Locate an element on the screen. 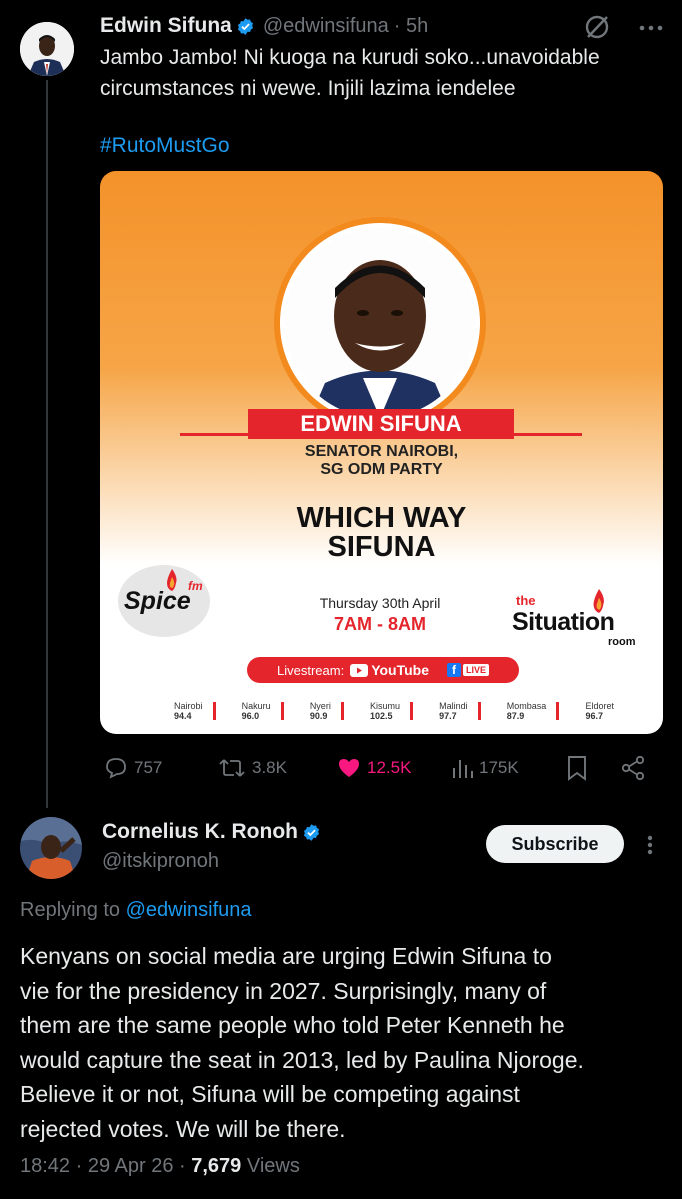 This screenshot has width=682, height=1199. reply-text-line: rejected votes. We will be there. is located at coordinates (183, 1128).